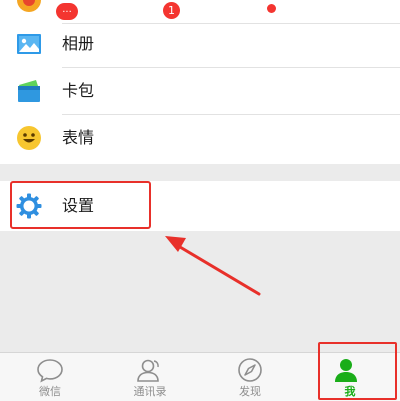 The image size is (400, 401). Describe the element at coordinates (50, 371) in the screenshot. I see `chat-bubble-icon` at that location.